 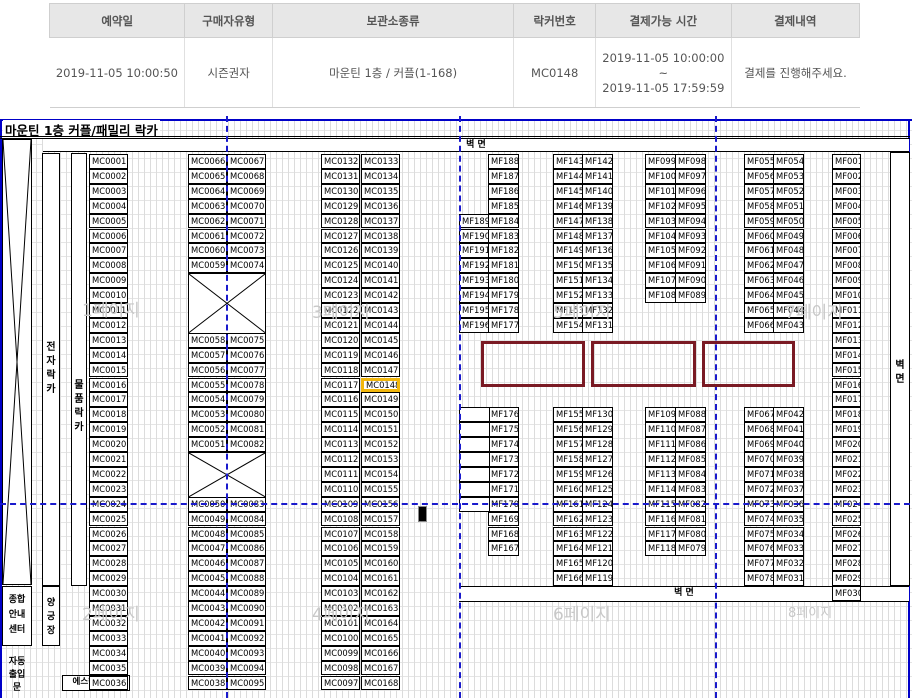 I want to click on locker-mf075: MF075, so click(x=759, y=534).